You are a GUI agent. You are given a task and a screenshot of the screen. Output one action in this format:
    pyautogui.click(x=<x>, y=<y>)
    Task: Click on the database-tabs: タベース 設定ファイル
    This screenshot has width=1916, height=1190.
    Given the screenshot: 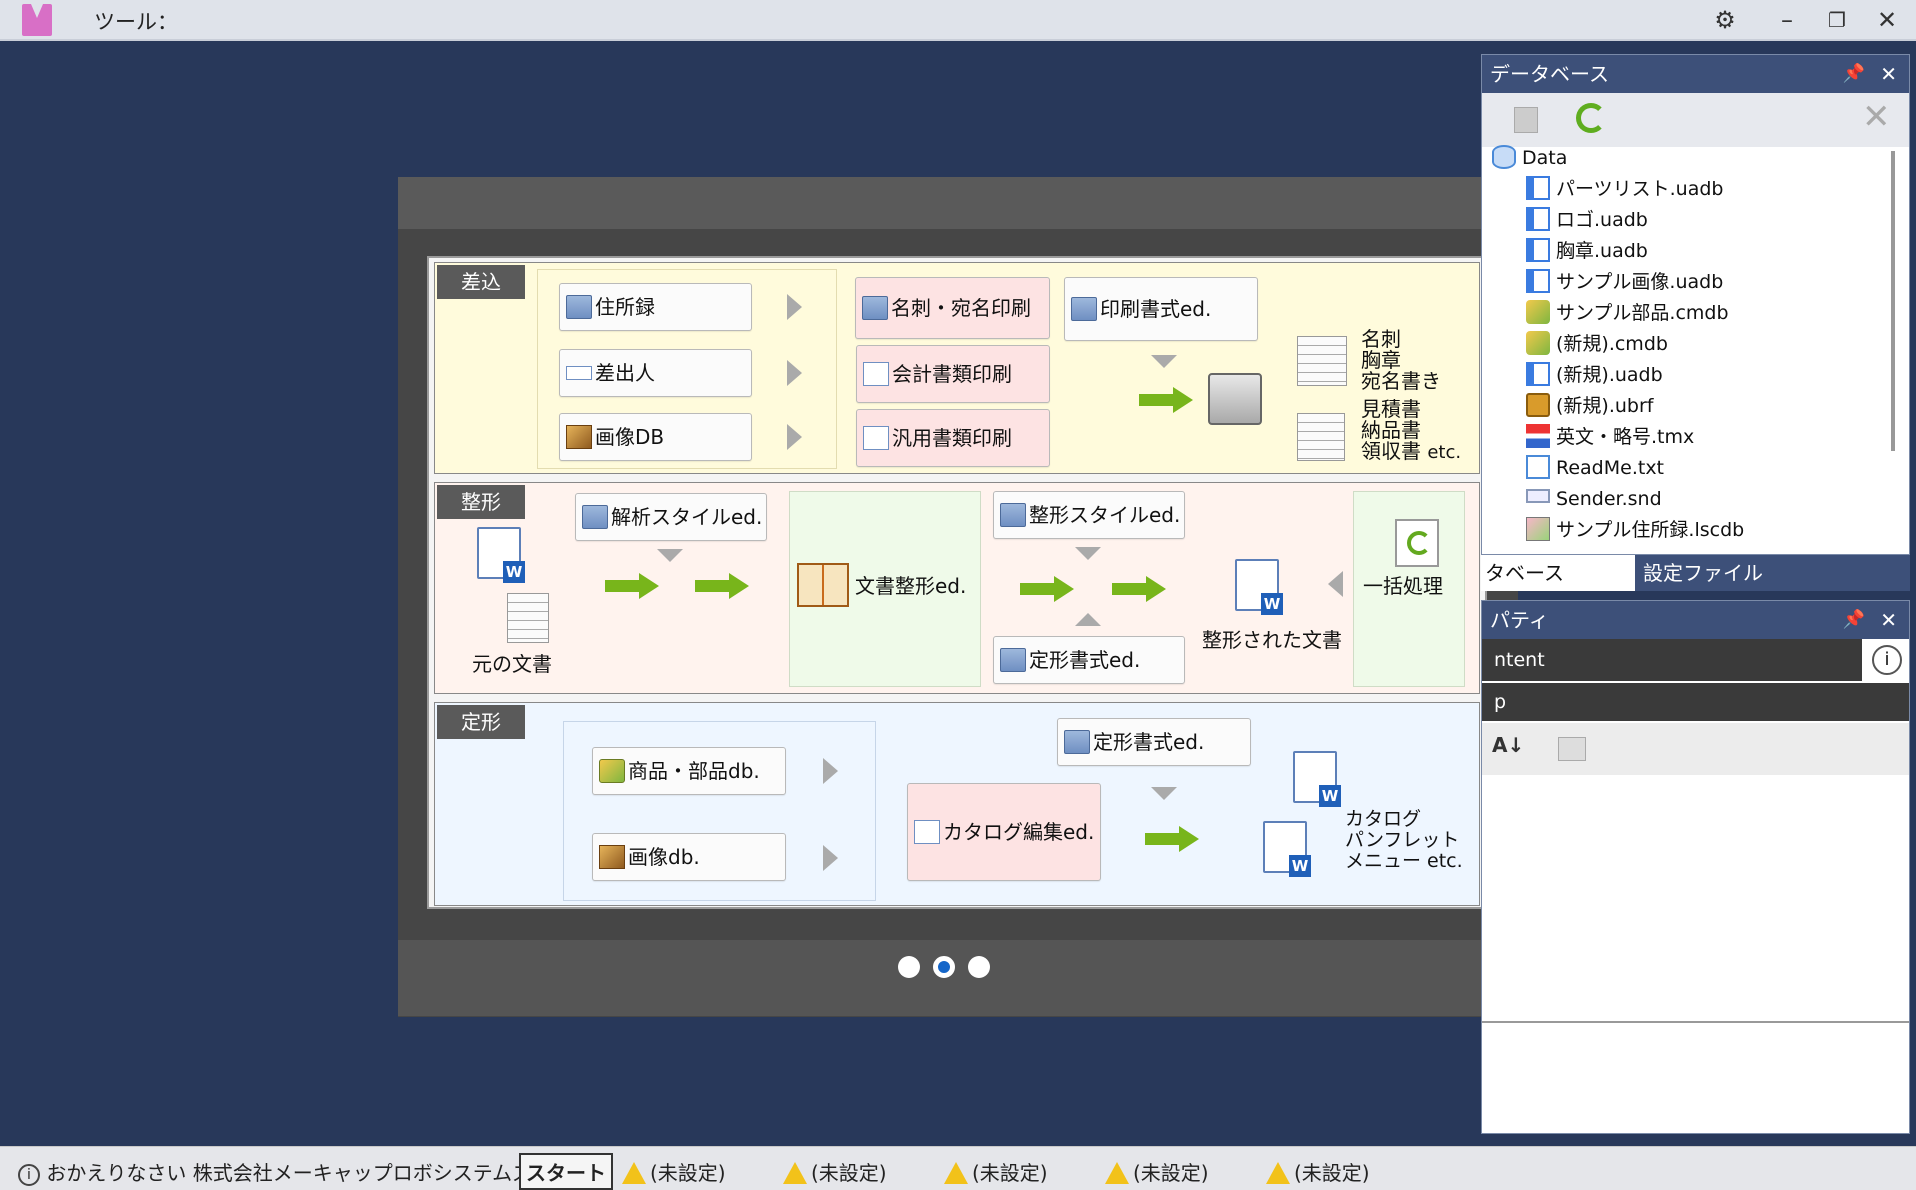 What is the action you would take?
    pyautogui.click(x=1695, y=573)
    